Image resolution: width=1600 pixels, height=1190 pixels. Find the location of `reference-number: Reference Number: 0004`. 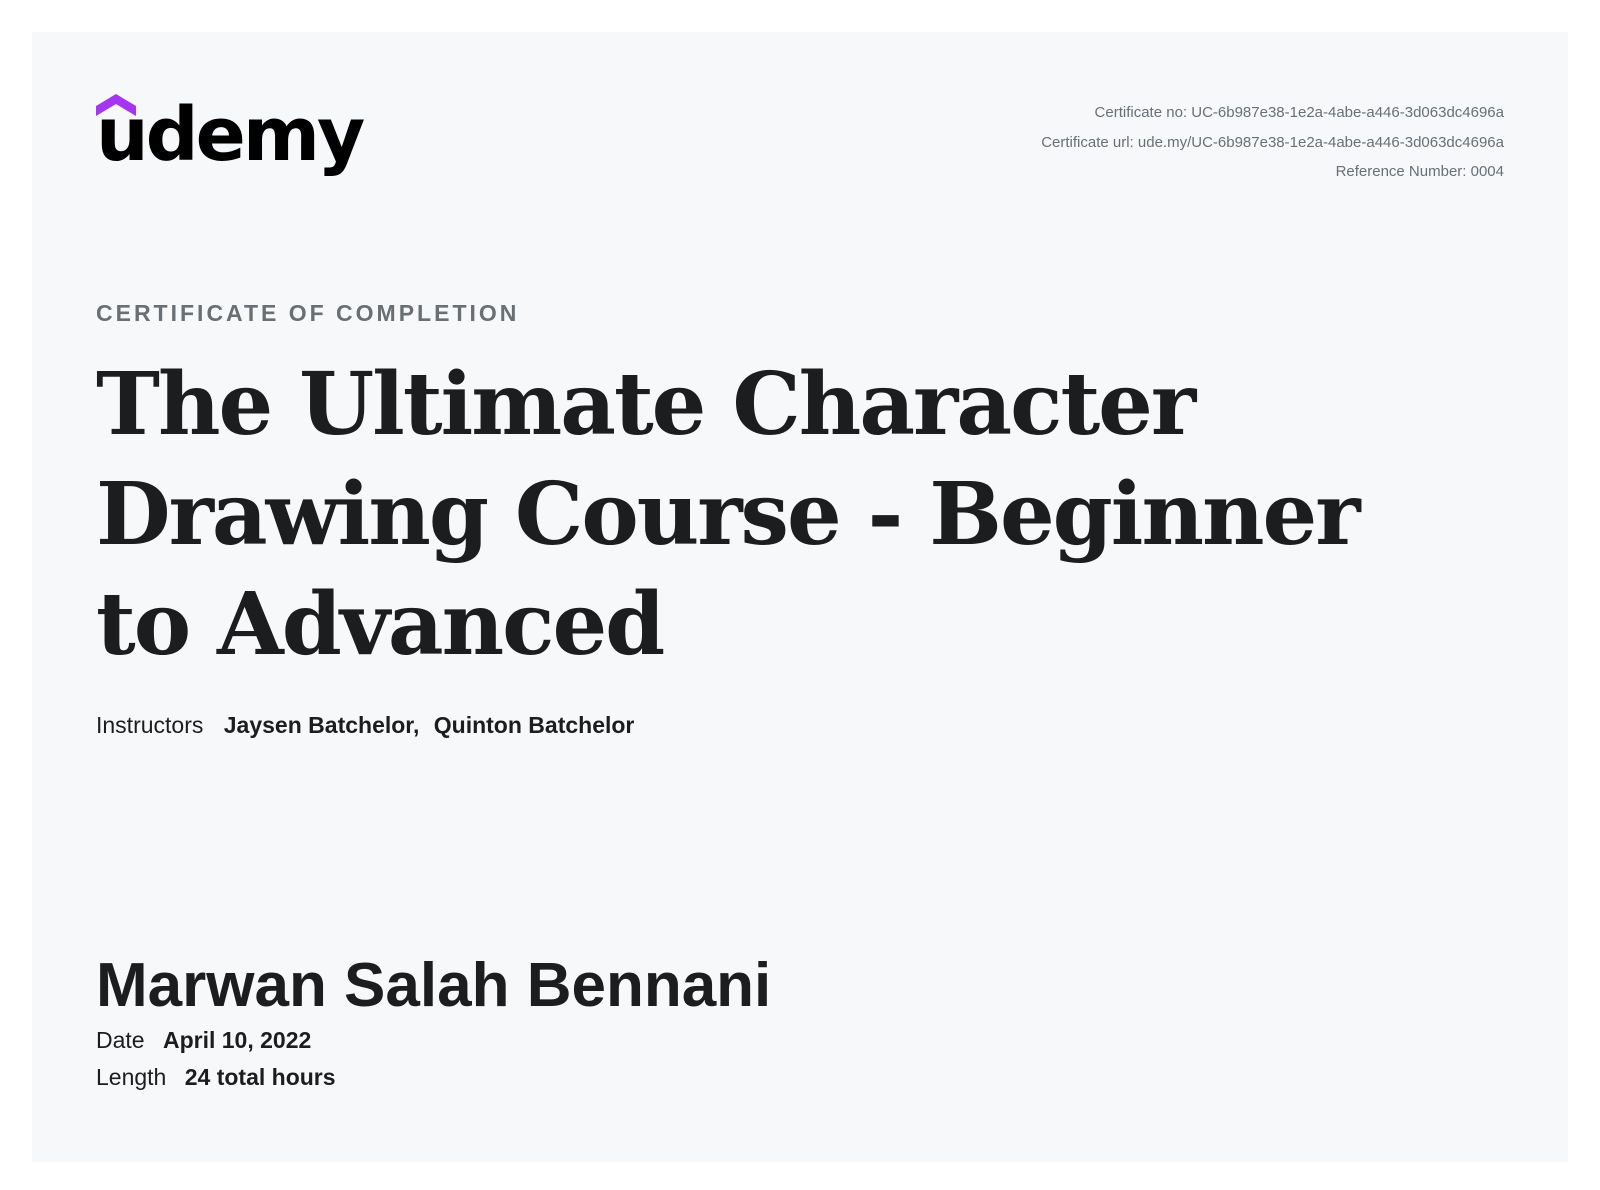

reference-number: Reference Number: 0004 is located at coordinates (1419, 171).